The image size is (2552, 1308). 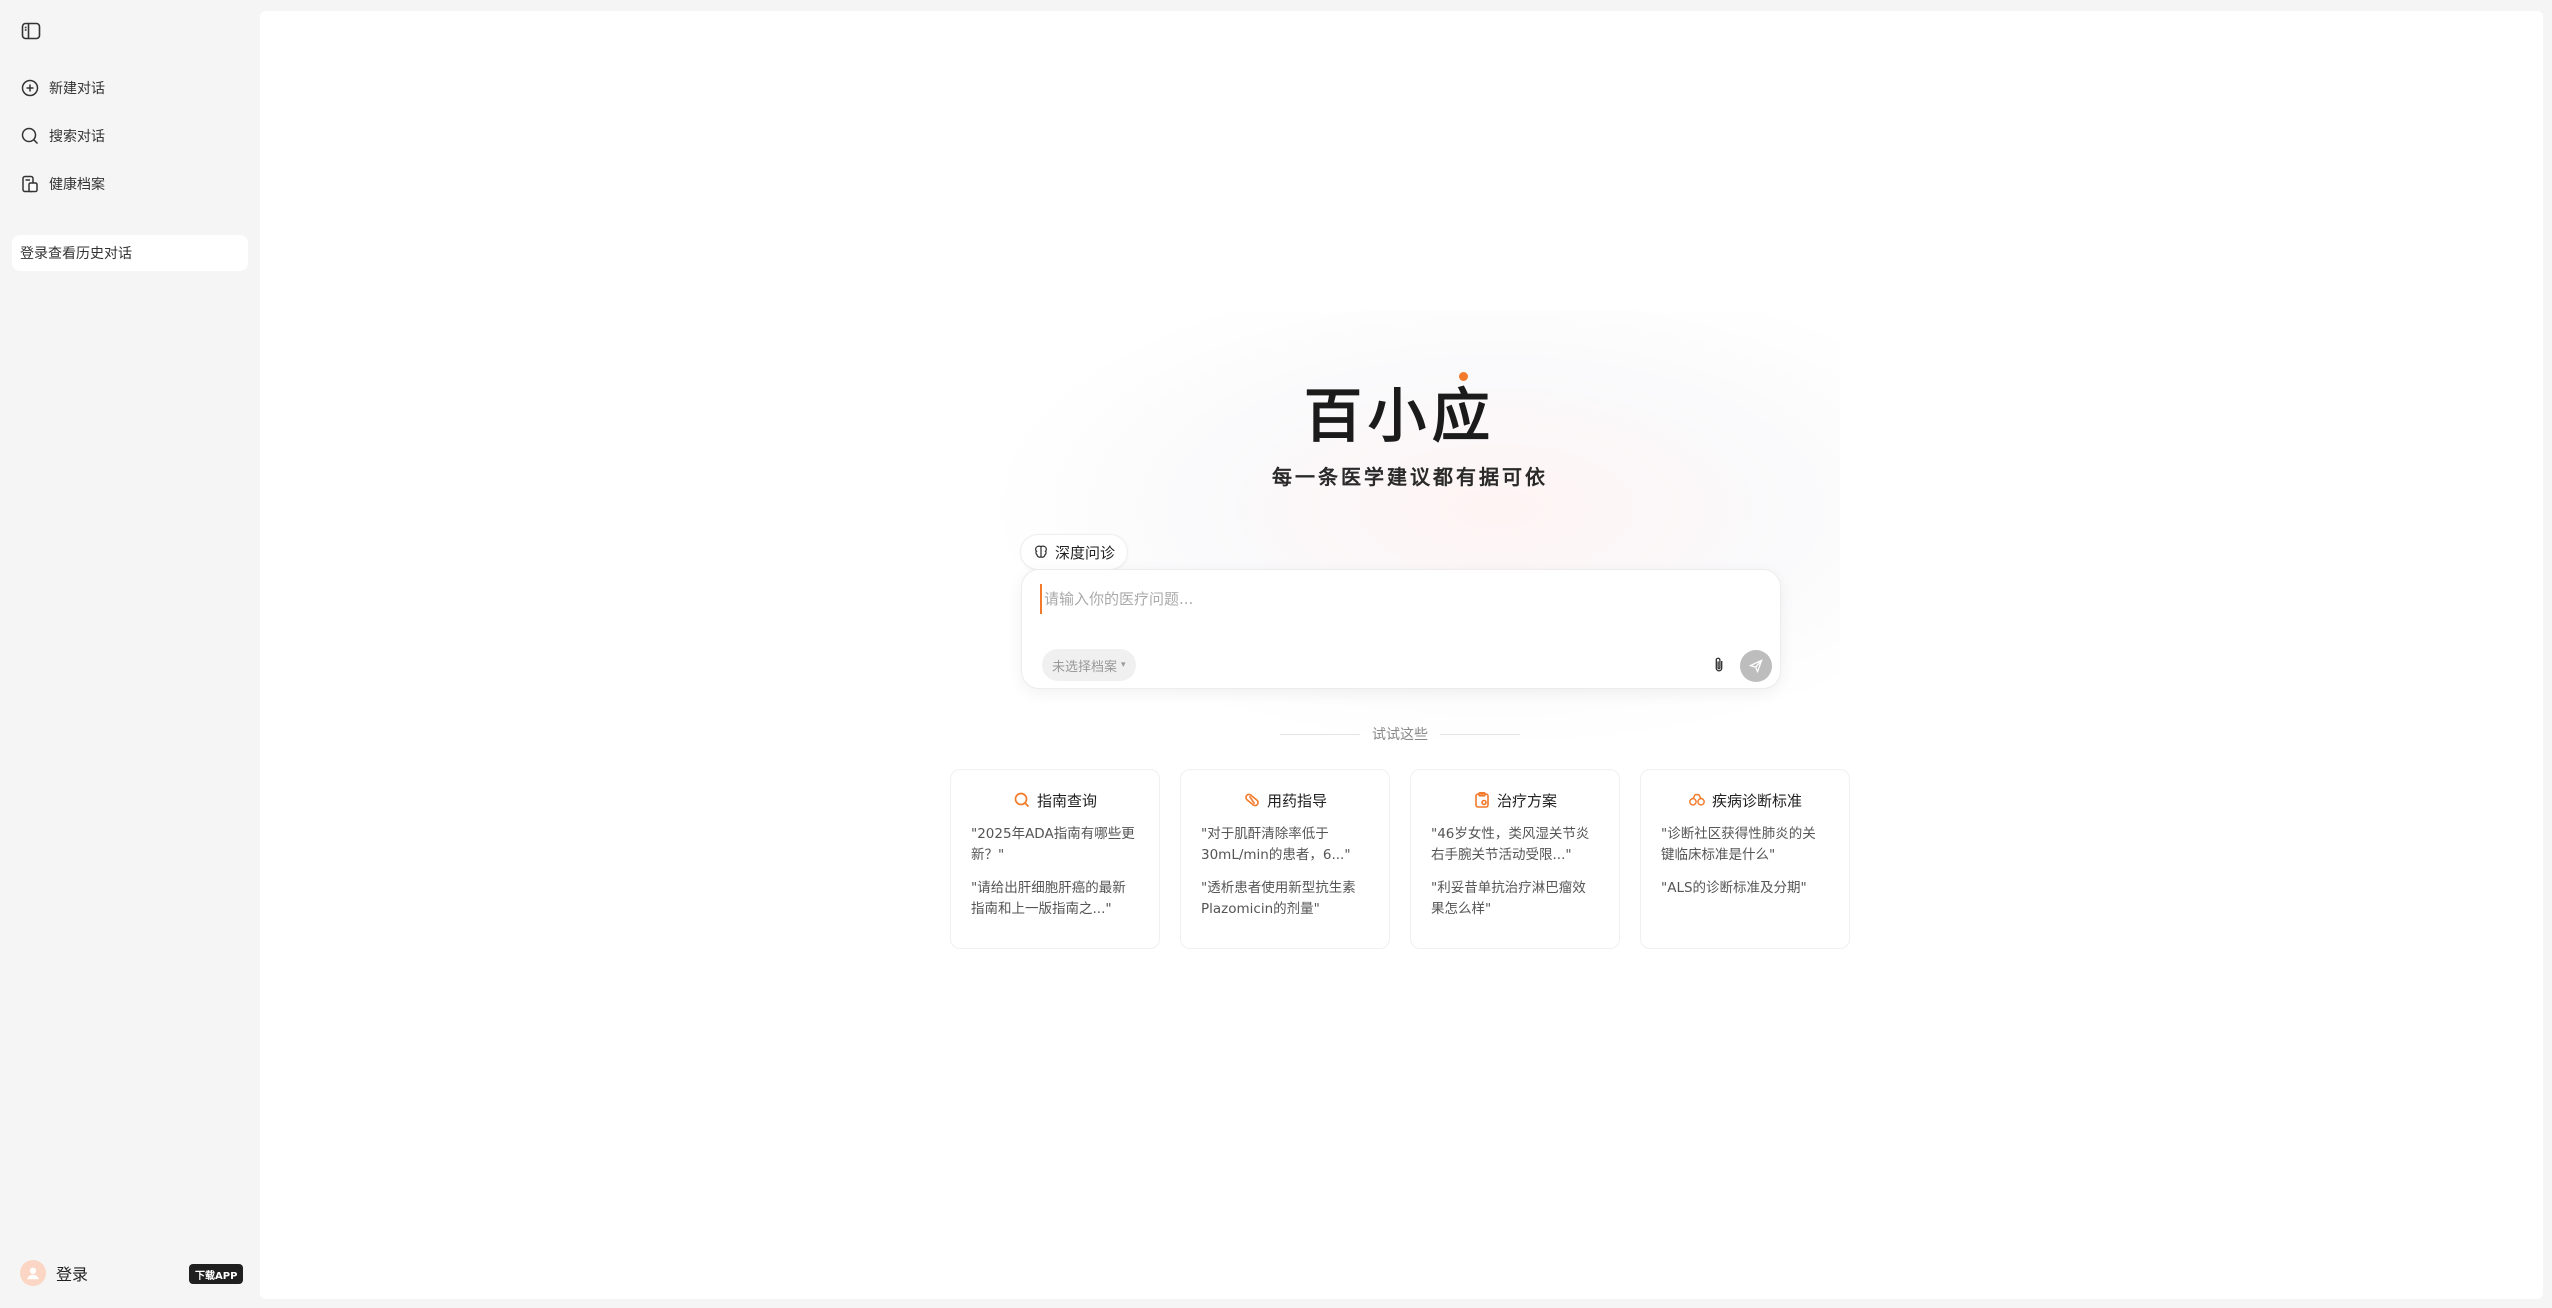 I want to click on login-label: 登录, so click(x=72, y=1274).